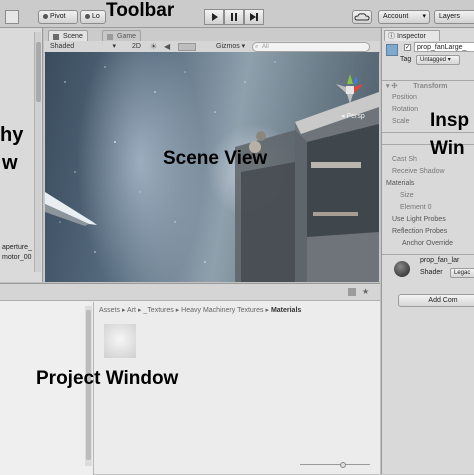 This screenshot has height=475, width=474. I want to click on move-tool-icon, so click(12, 17).